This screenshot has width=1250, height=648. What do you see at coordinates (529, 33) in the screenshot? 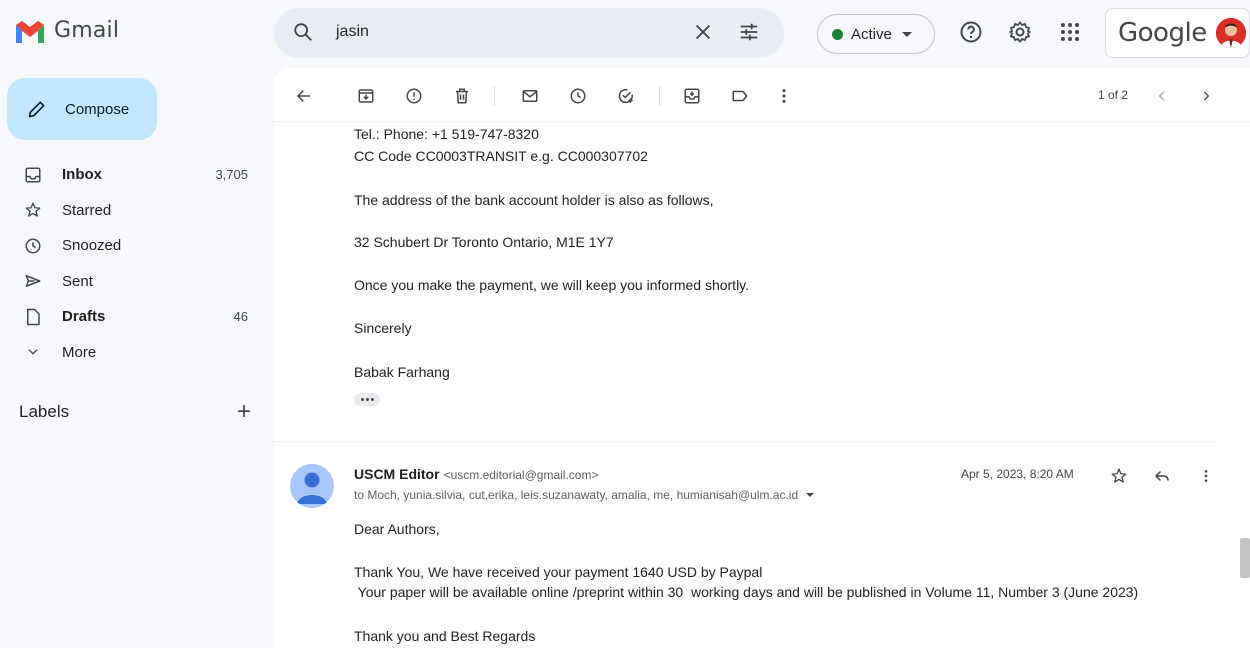
I see `search-bar: jasin` at bounding box center [529, 33].